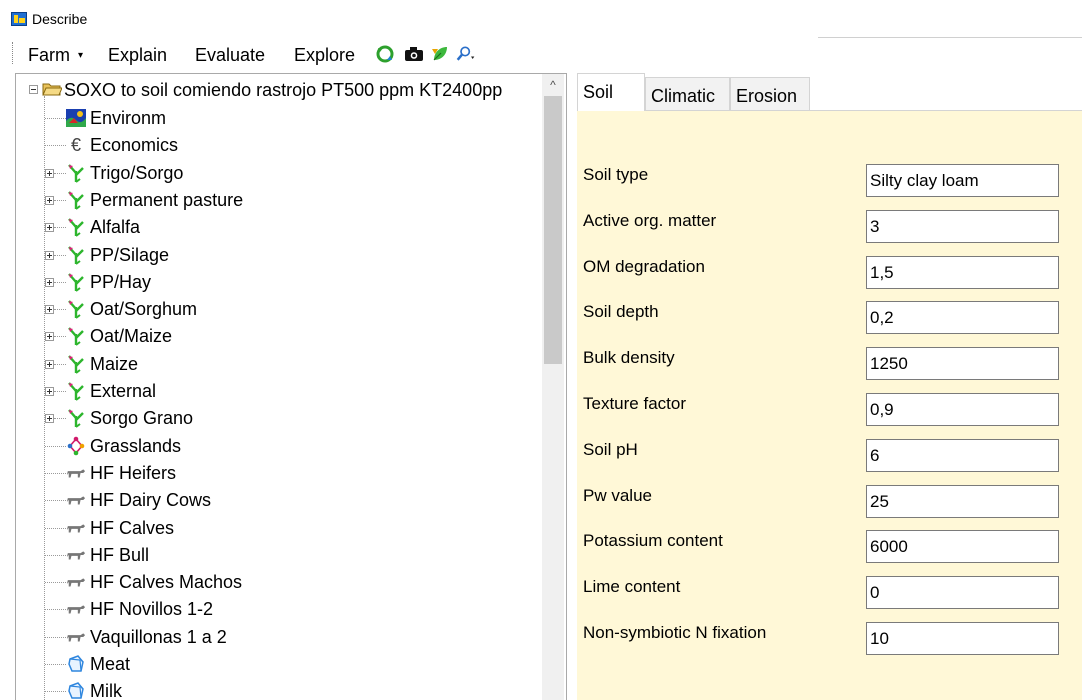 The height and width of the screenshot is (700, 1082). Describe the element at coordinates (128, 118) in the screenshot. I see `tree-item-label: Environm` at that location.